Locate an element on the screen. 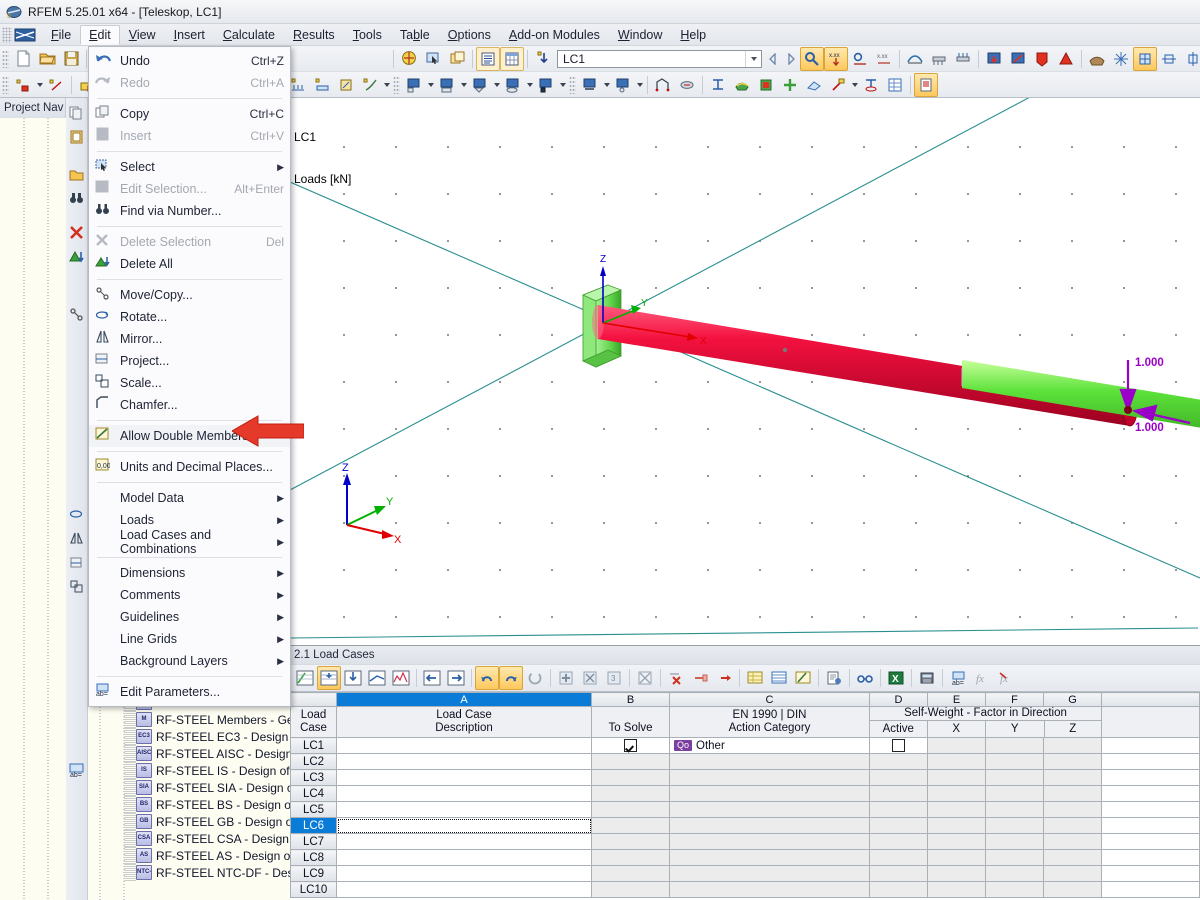  menu-results: Results is located at coordinates (314, 35).